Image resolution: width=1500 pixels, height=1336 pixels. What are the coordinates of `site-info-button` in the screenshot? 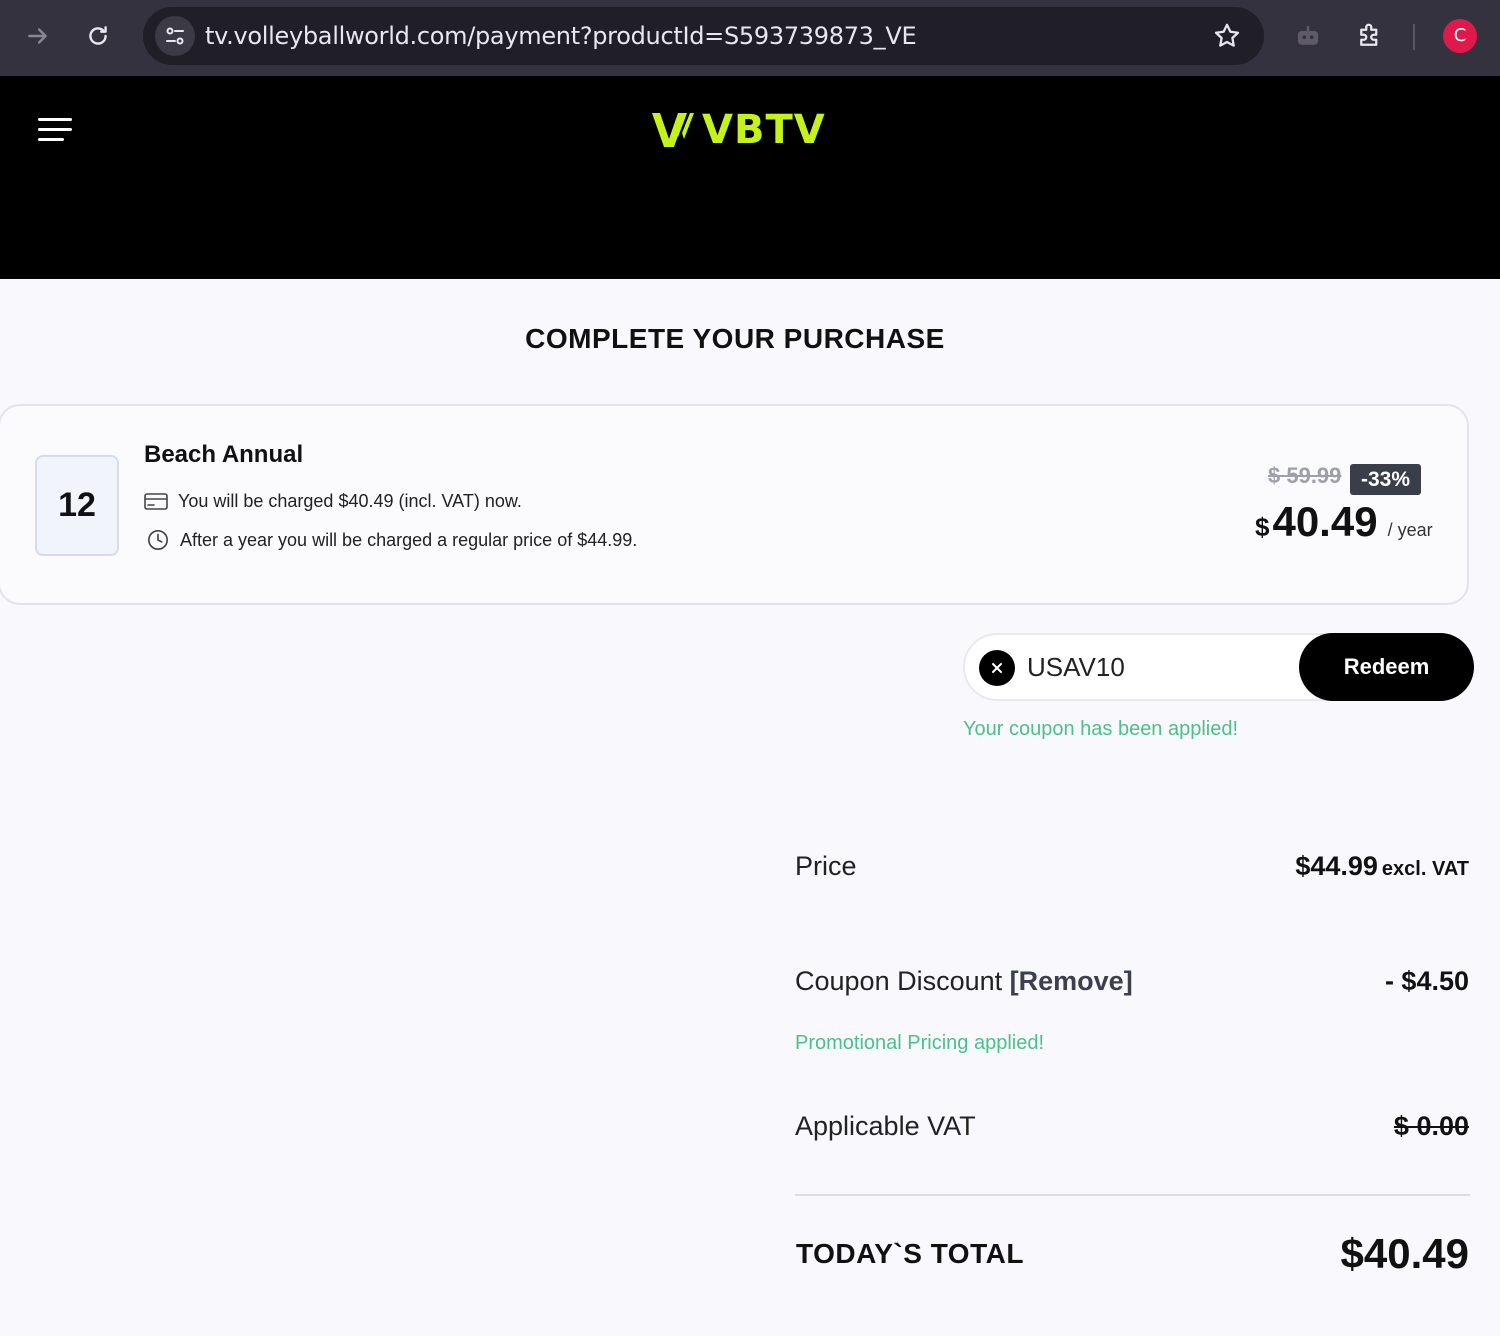 It's located at (175, 36).